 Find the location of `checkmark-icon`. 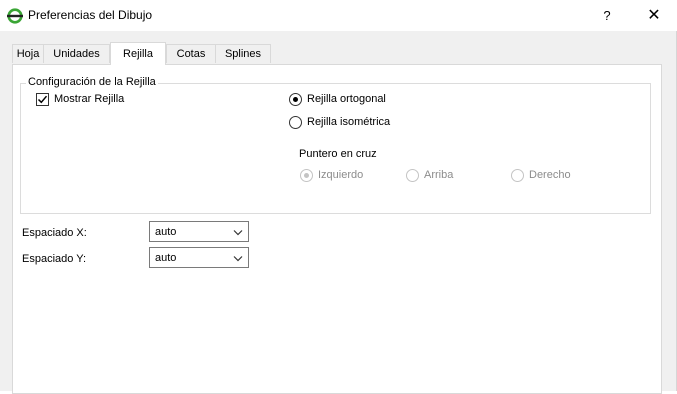

checkmark-icon is located at coordinates (42, 99).